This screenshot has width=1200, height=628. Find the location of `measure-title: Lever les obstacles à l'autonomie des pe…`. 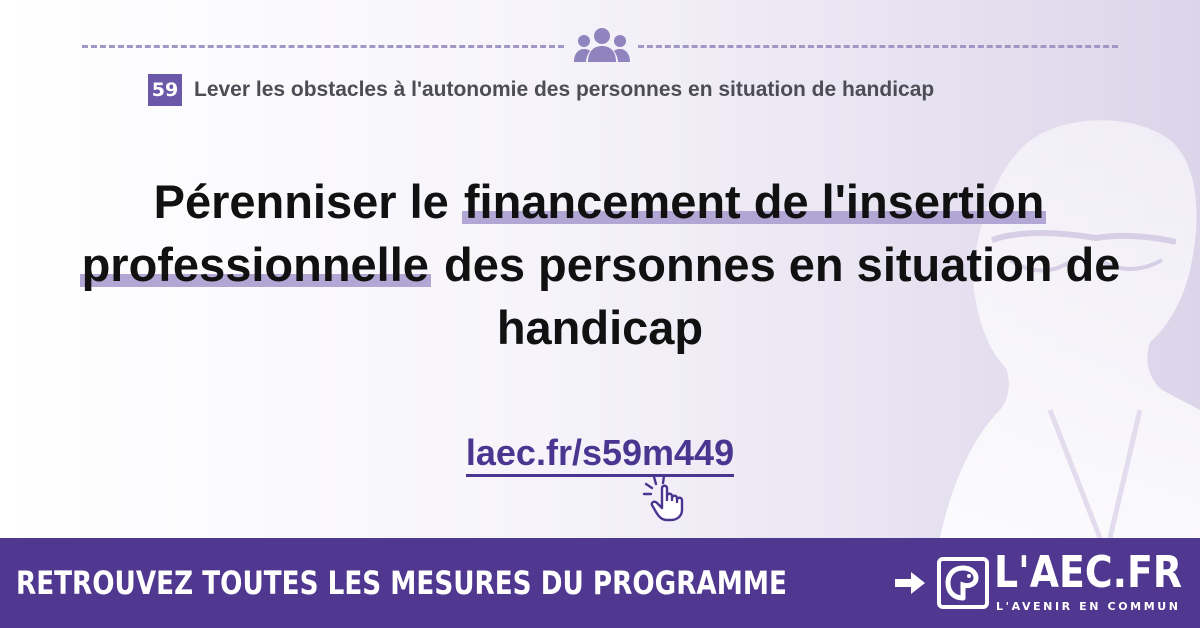

measure-title: Lever les obstacles à l'autonomie des pe… is located at coordinates (564, 89).